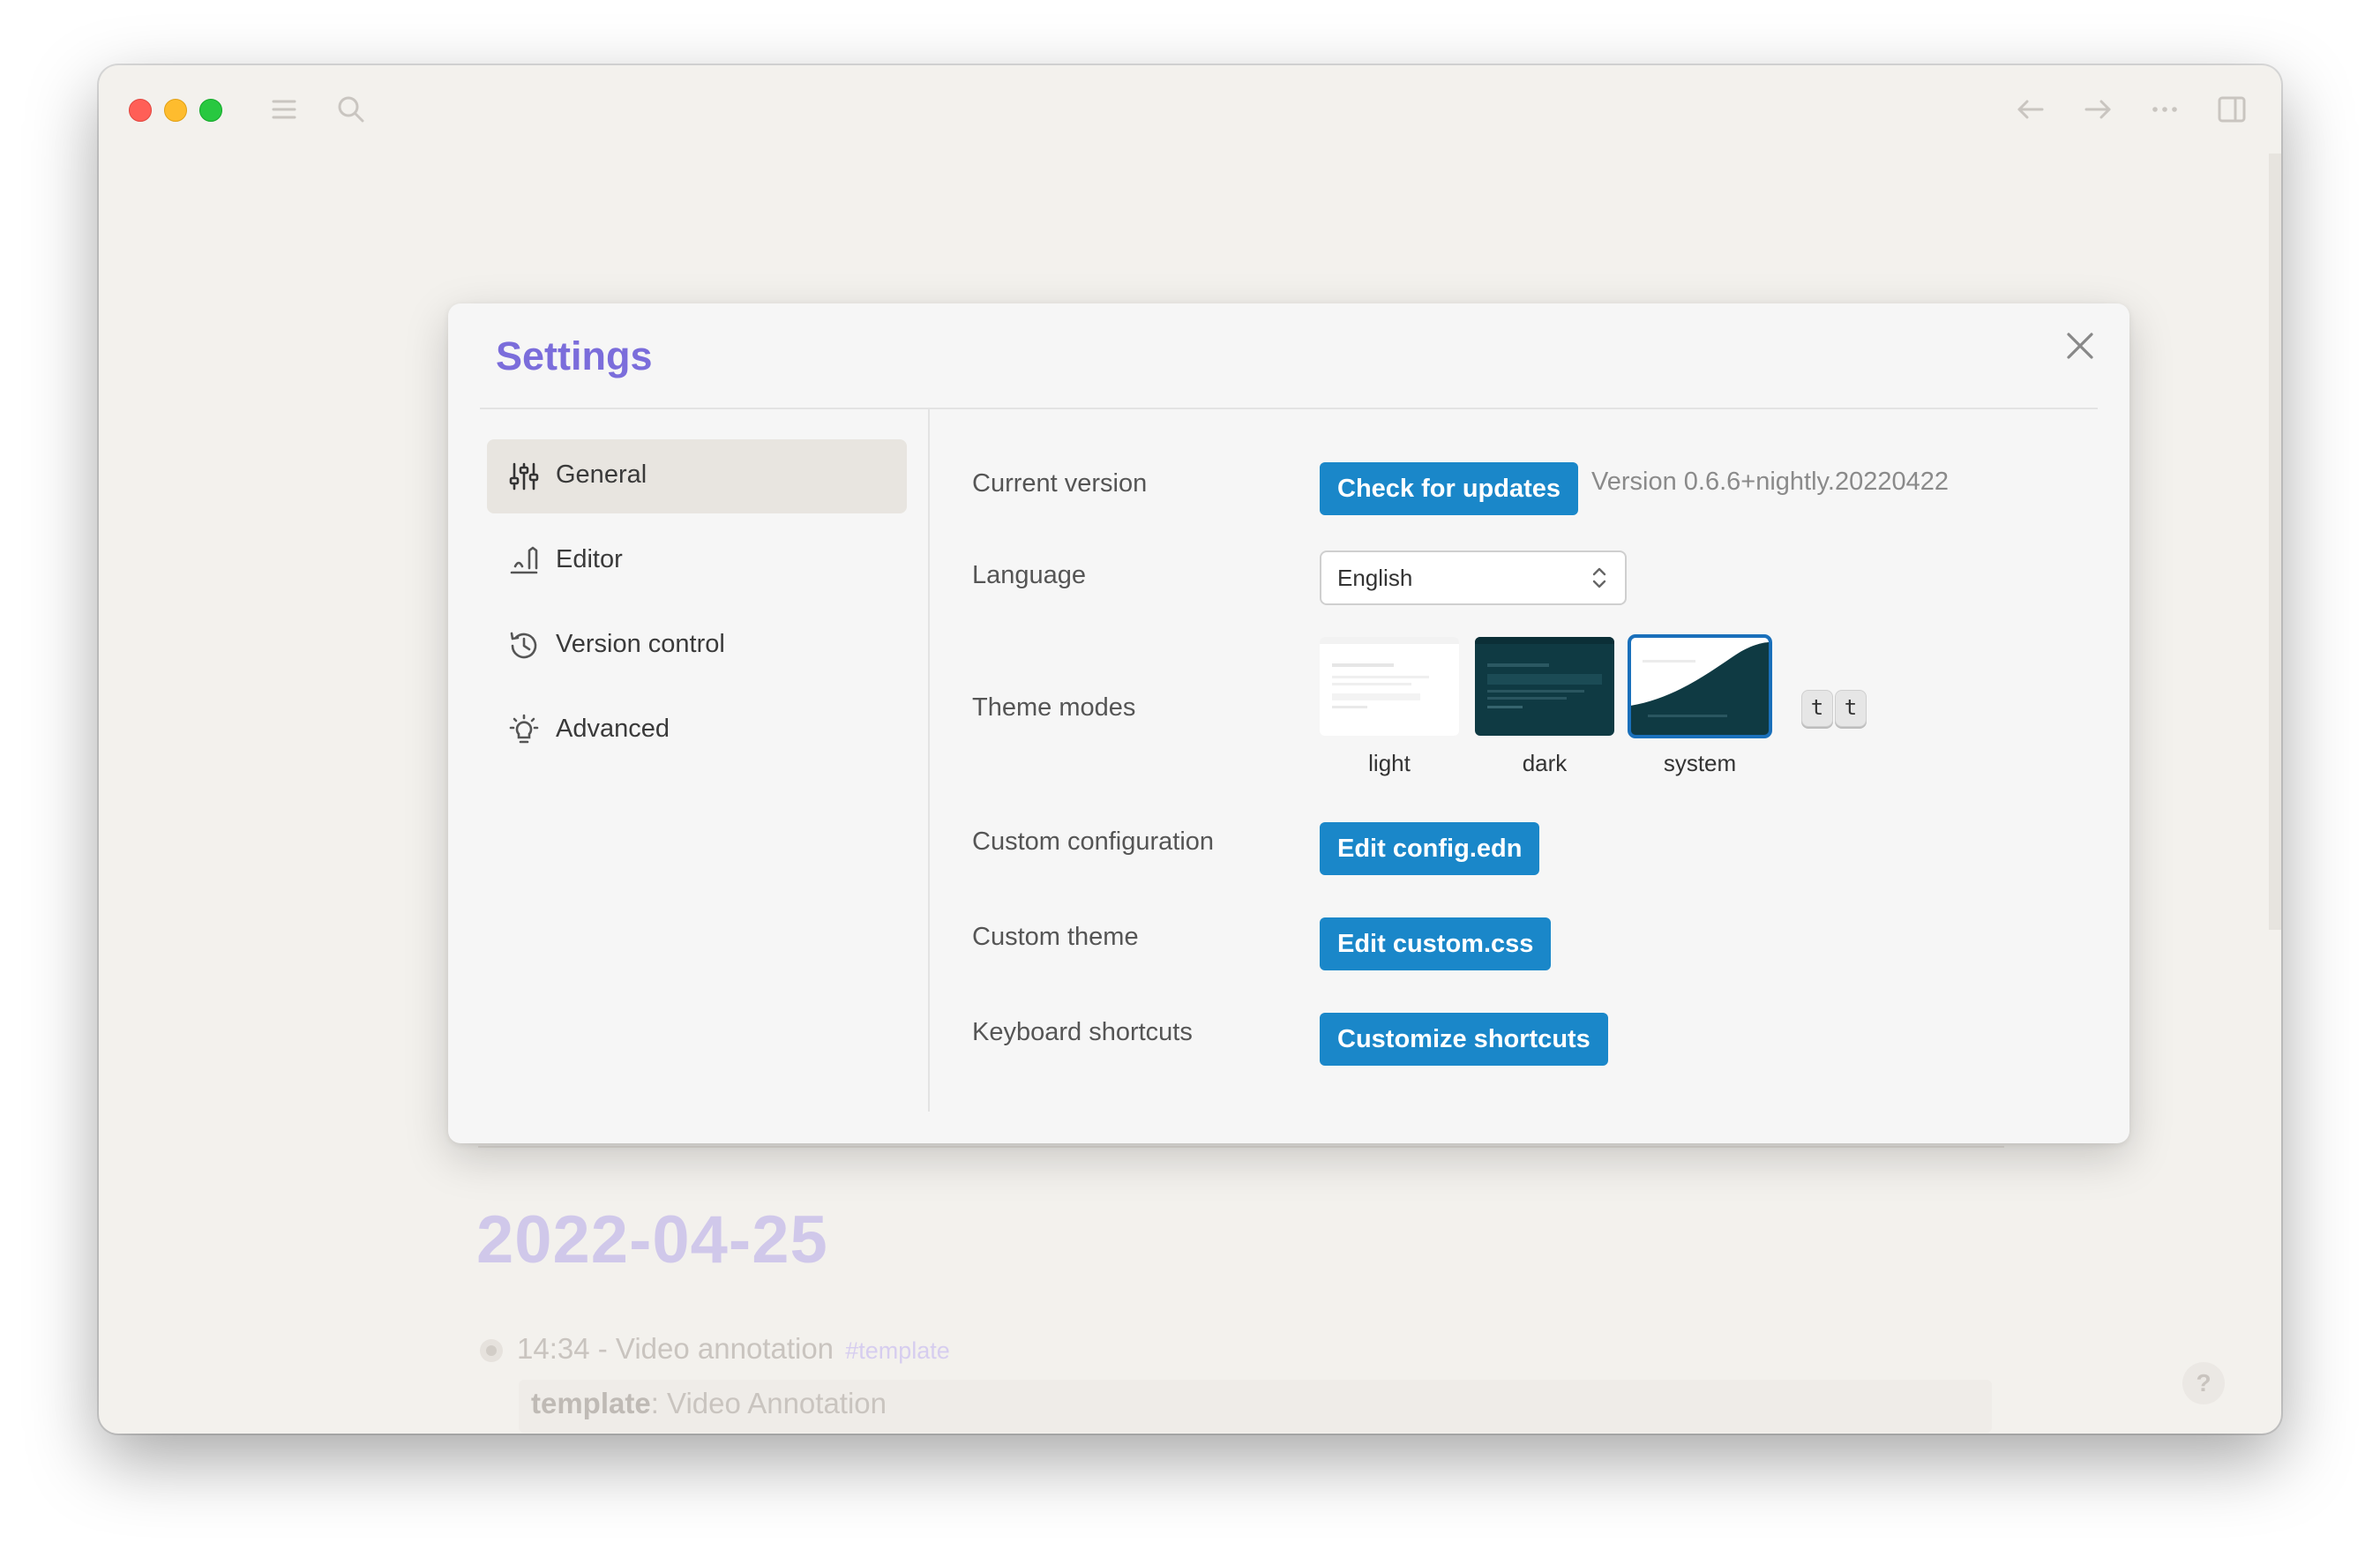  Describe the element at coordinates (574, 355) in the screenshot. I see `settings-title: Settings` at that location.